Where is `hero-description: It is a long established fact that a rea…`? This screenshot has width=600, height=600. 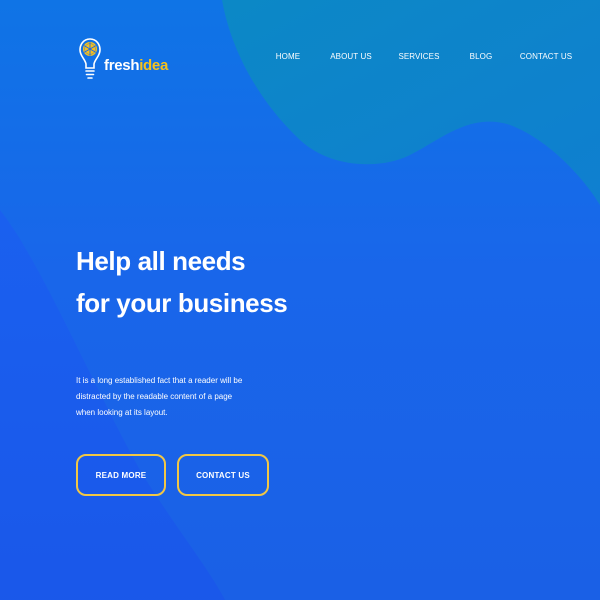
hero-description: It is a long established fact that a rea… is located at coordinates (159, 396).